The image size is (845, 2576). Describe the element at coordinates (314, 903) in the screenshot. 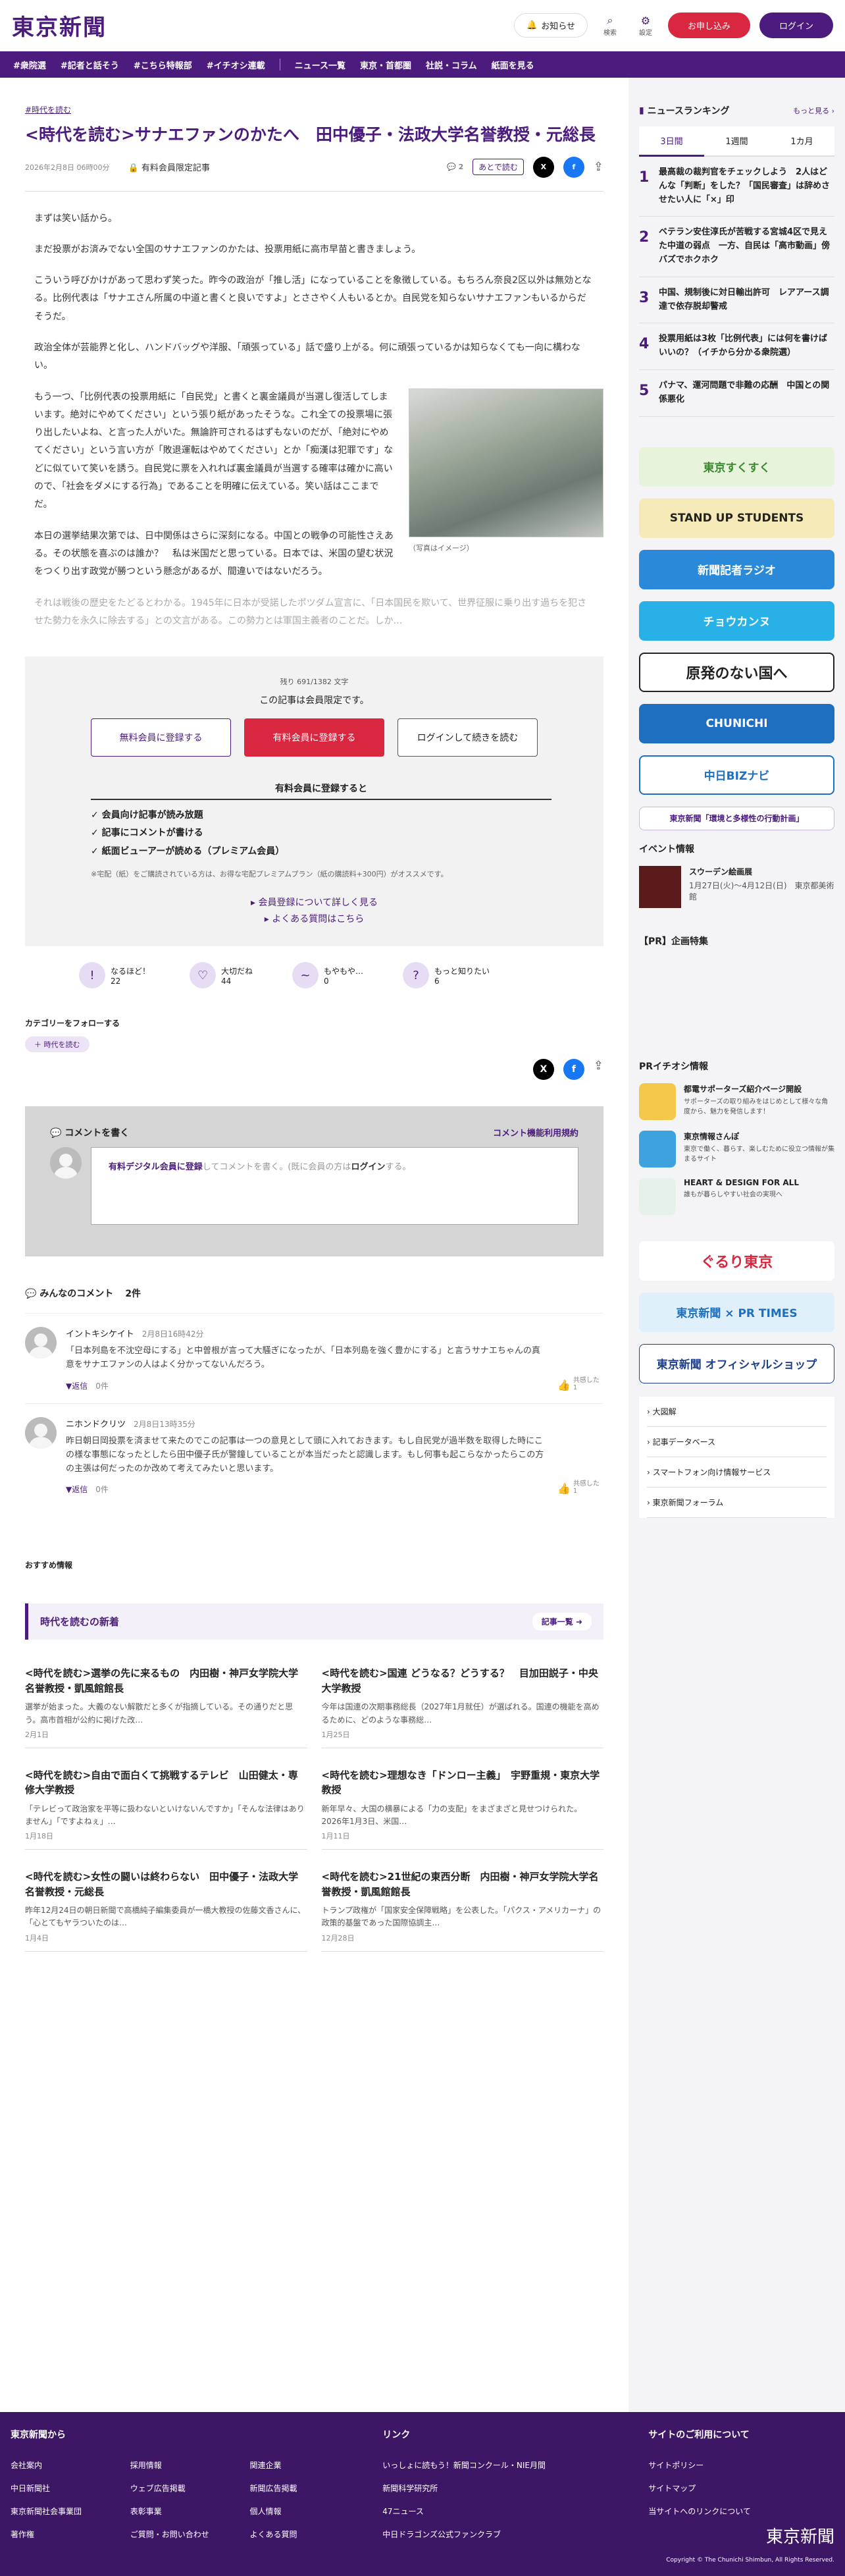

I see `membership-details-link: ▸ 会員登録について詳しく見る` at that location.